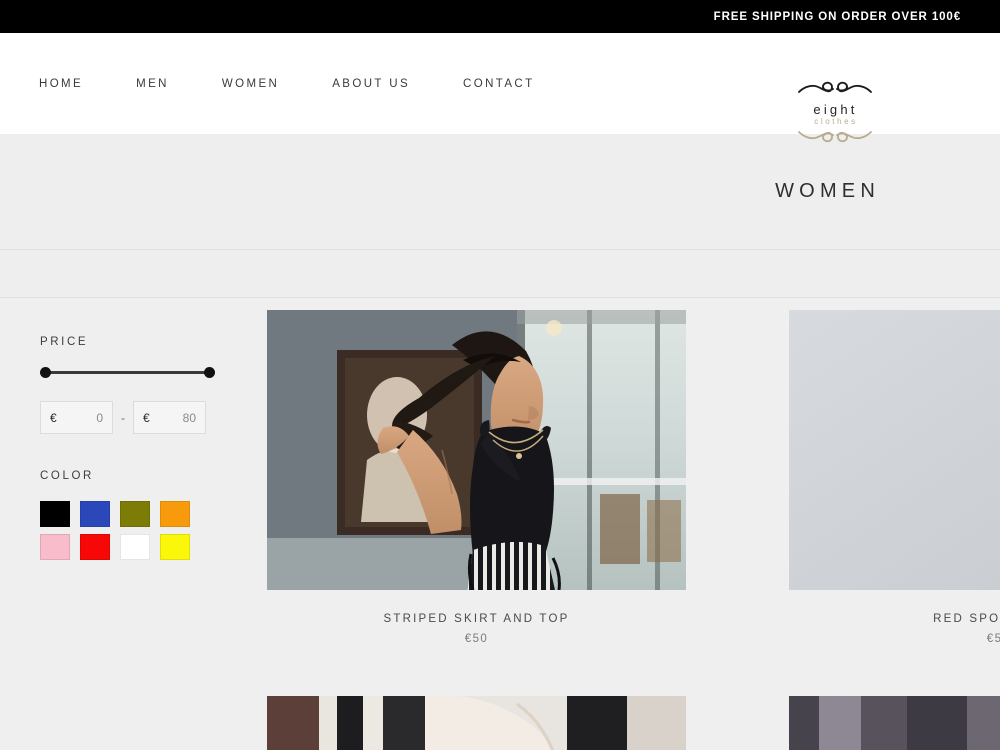 This screenshot has width=1000, height=750. Describe the element at coordinates (175, 514) in the screenshot. I see `color-swatch-orange` at that location.